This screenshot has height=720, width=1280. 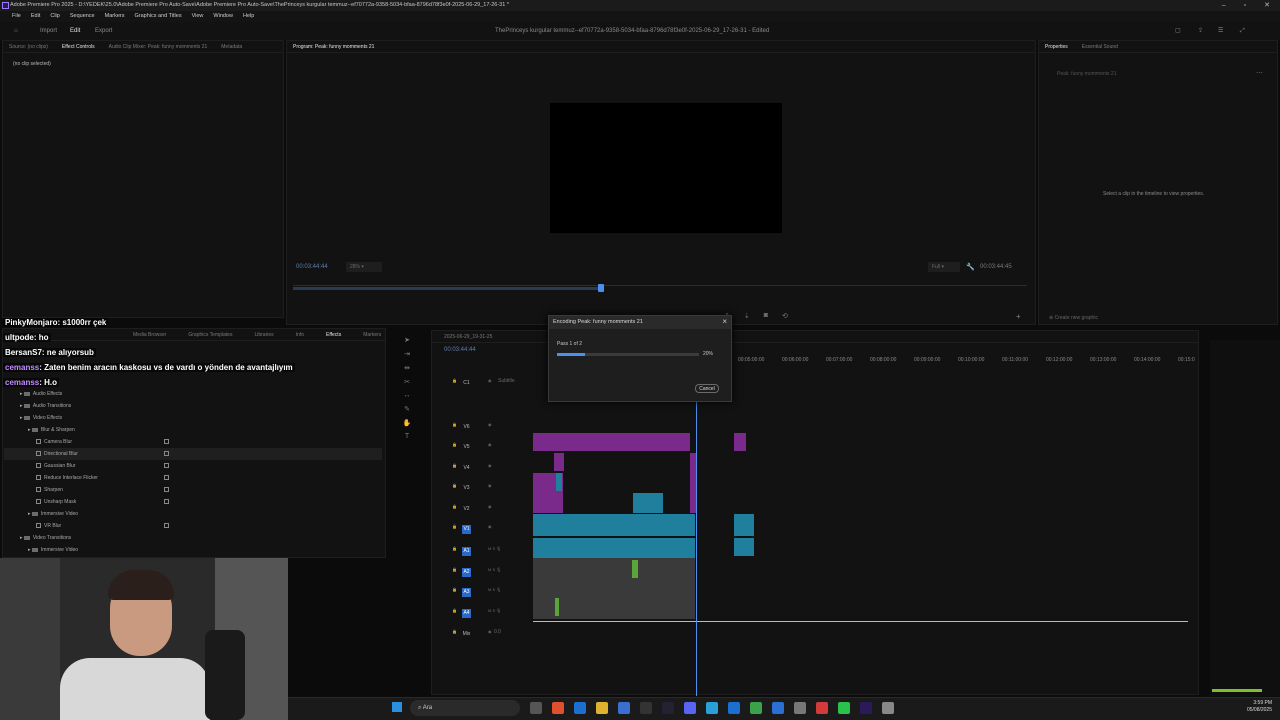 I want to click on effects-item: Reduce Interlace Flicker, so click(x=86, y=478).